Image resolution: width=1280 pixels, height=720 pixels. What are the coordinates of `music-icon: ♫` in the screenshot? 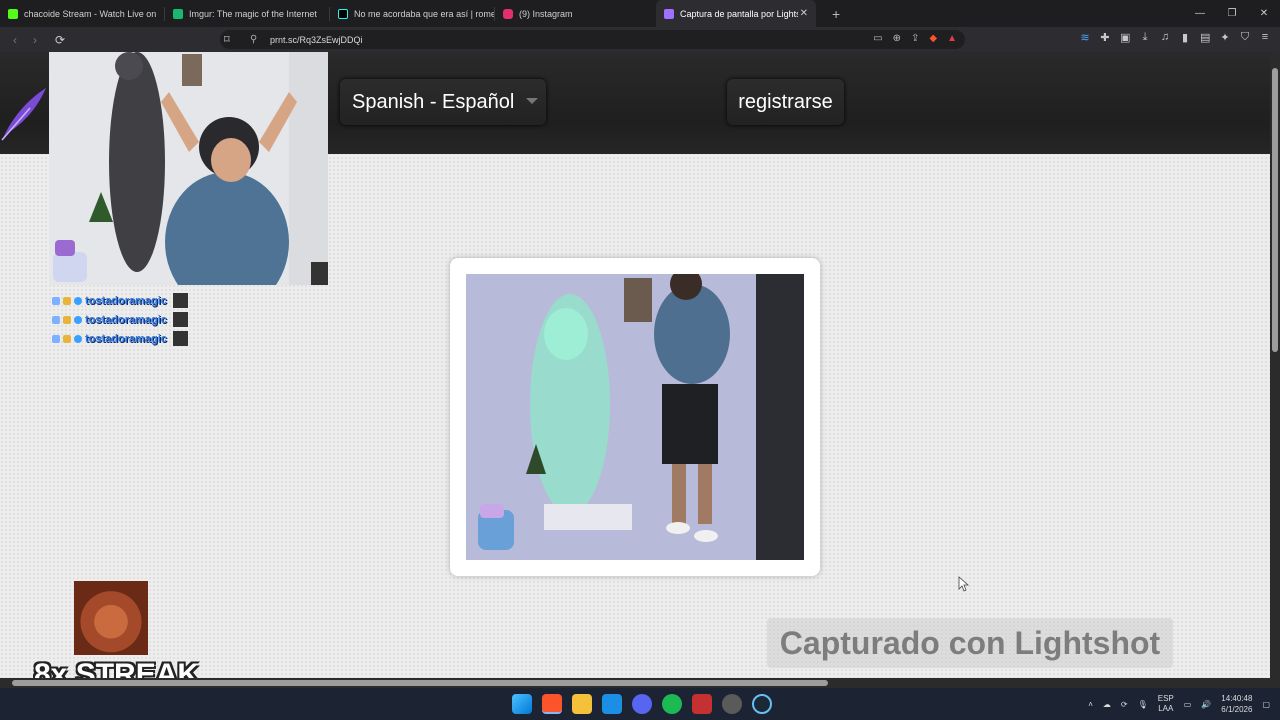 It's located at (1165, 37).